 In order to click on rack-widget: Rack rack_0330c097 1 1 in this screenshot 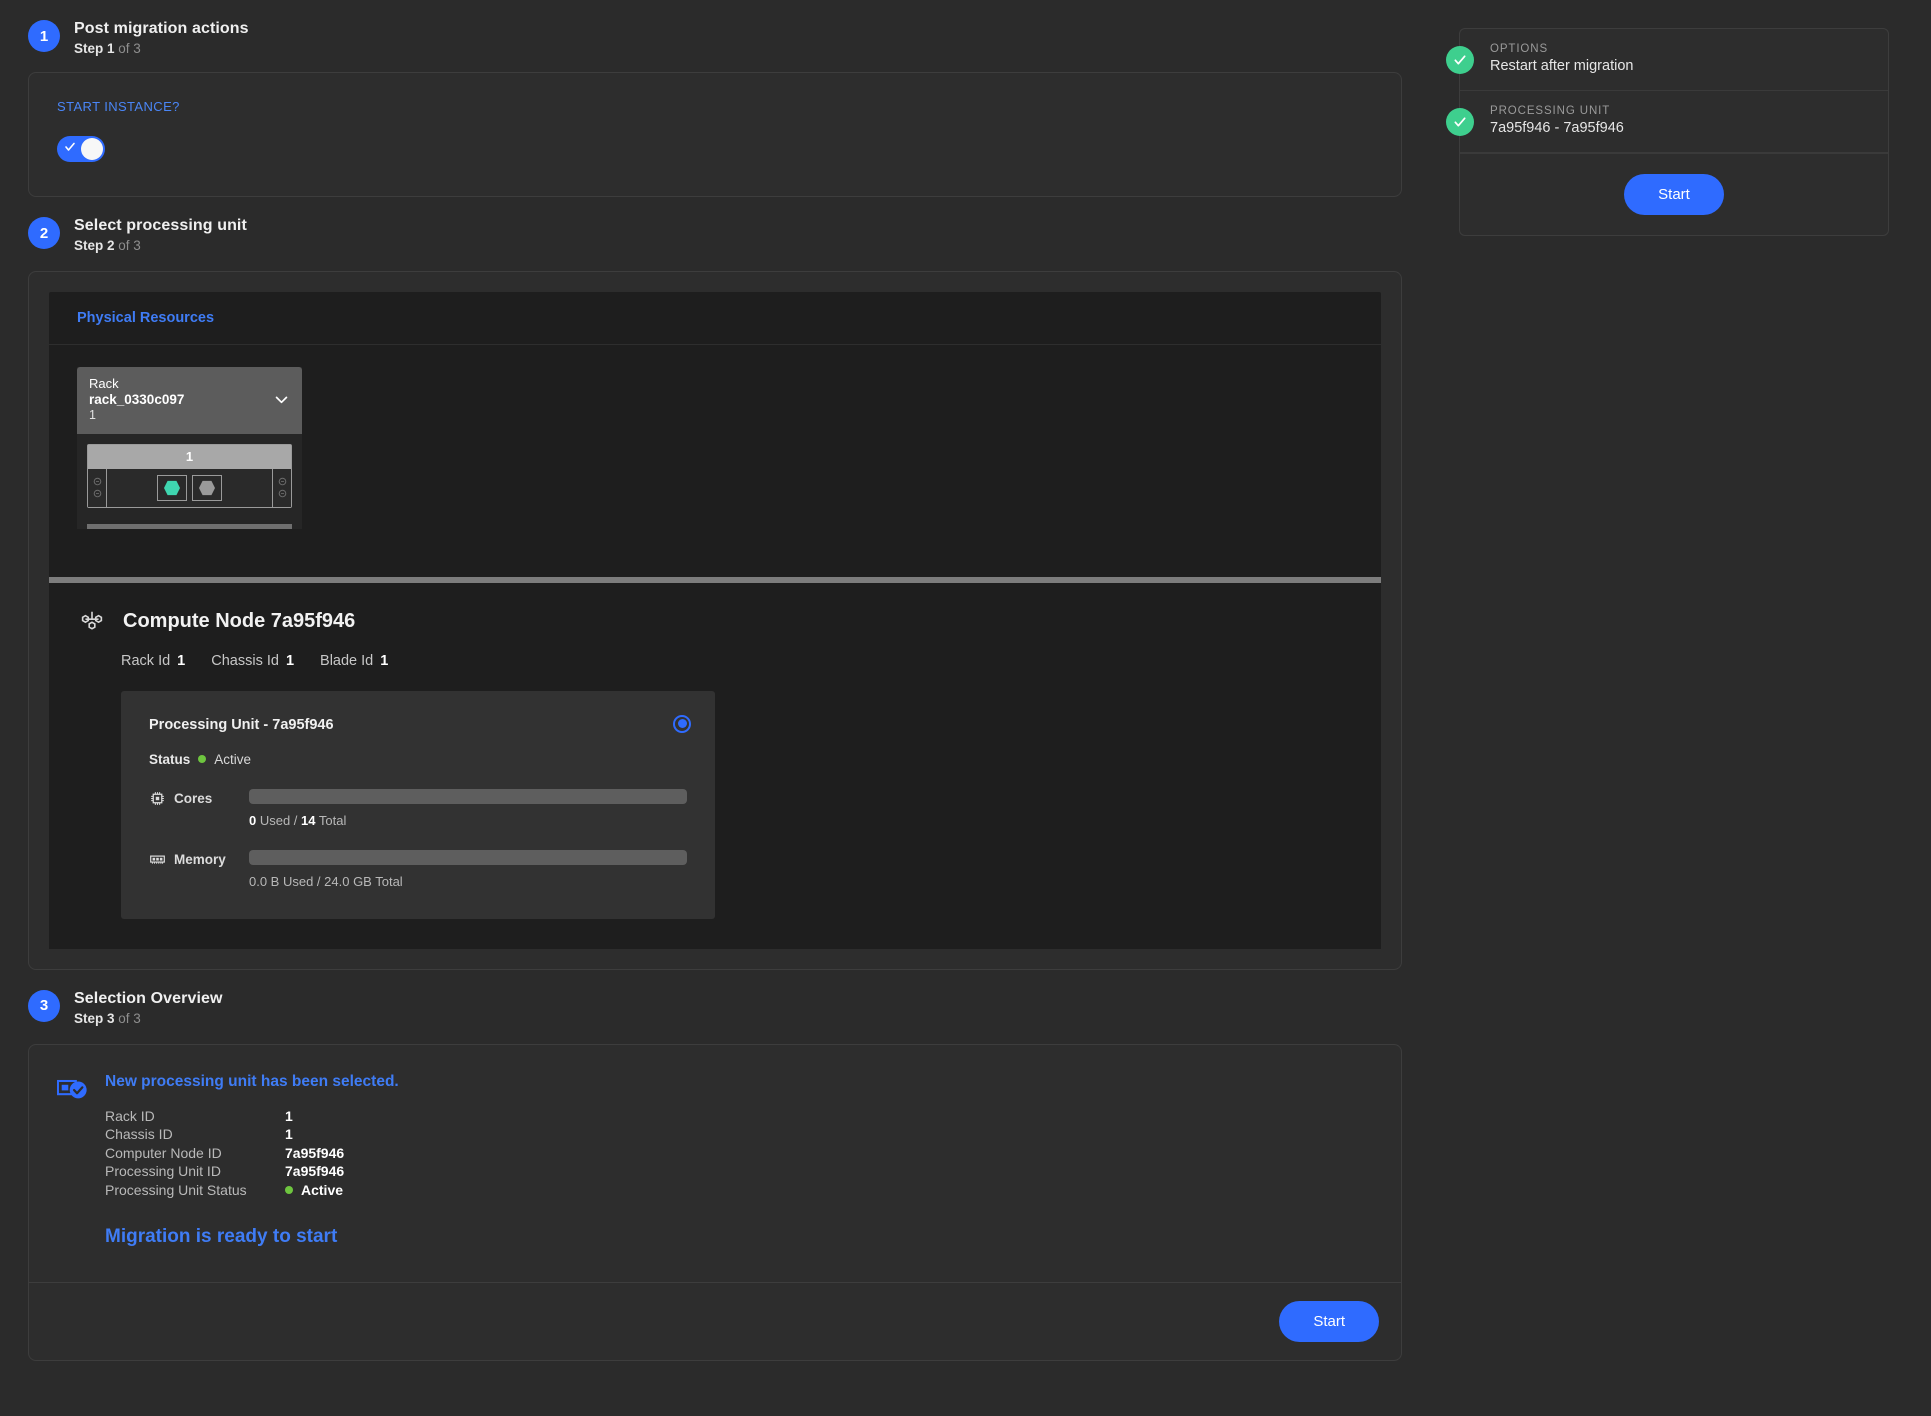, I will do `click(189, 448)`.